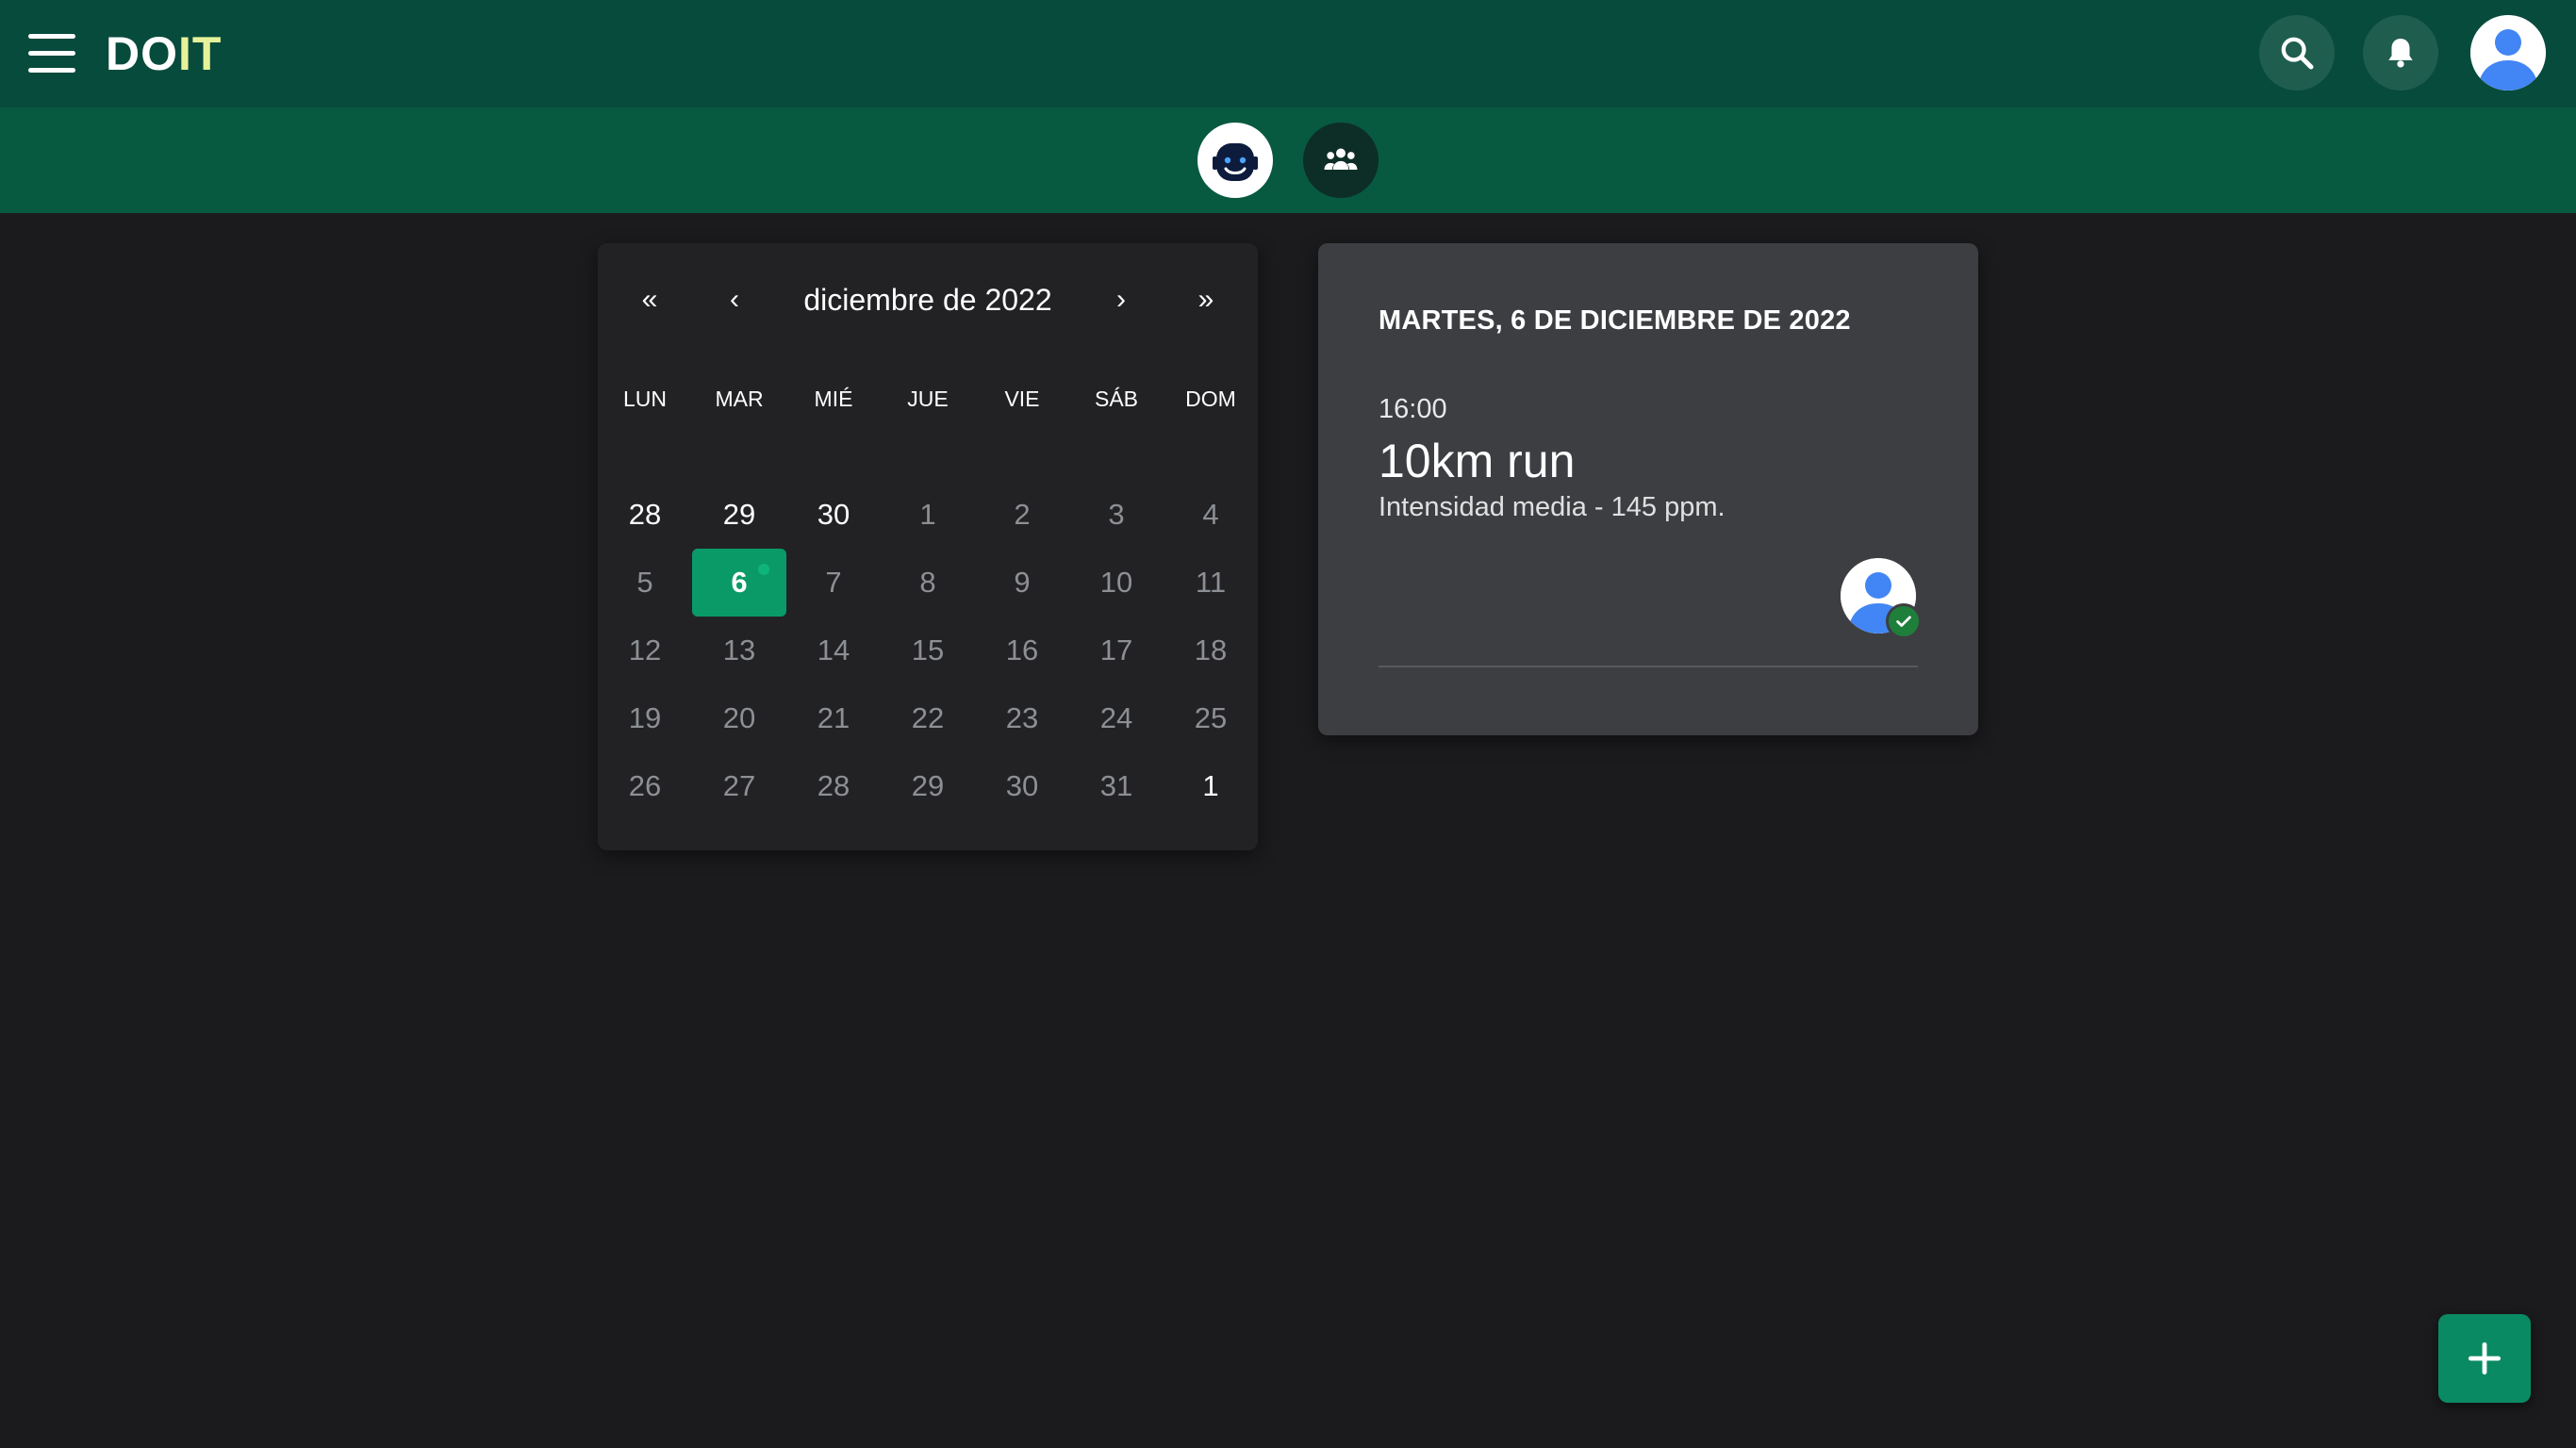 The width and height of the screenshot is (2576, 1448). What do you see at coordinates (51, 36) in the screenshot?
I see `hamburger-menu-icon` at bounding box center [51, 36].